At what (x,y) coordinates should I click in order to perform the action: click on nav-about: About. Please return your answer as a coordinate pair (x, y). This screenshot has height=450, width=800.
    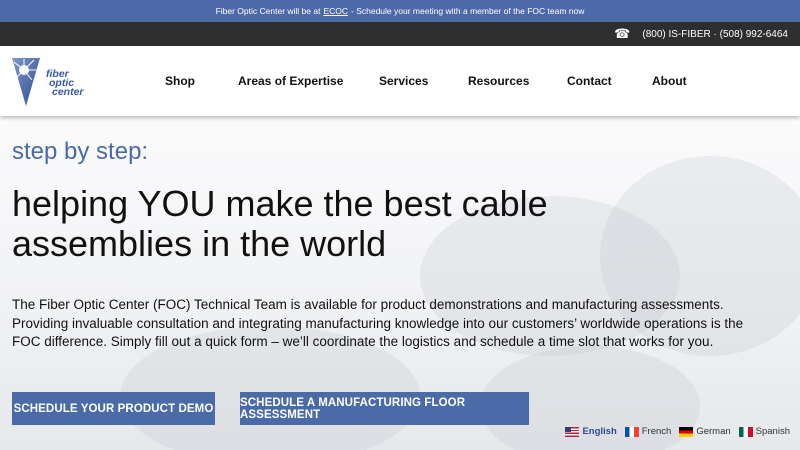
    Looking at the image, I should click on (669, 81).